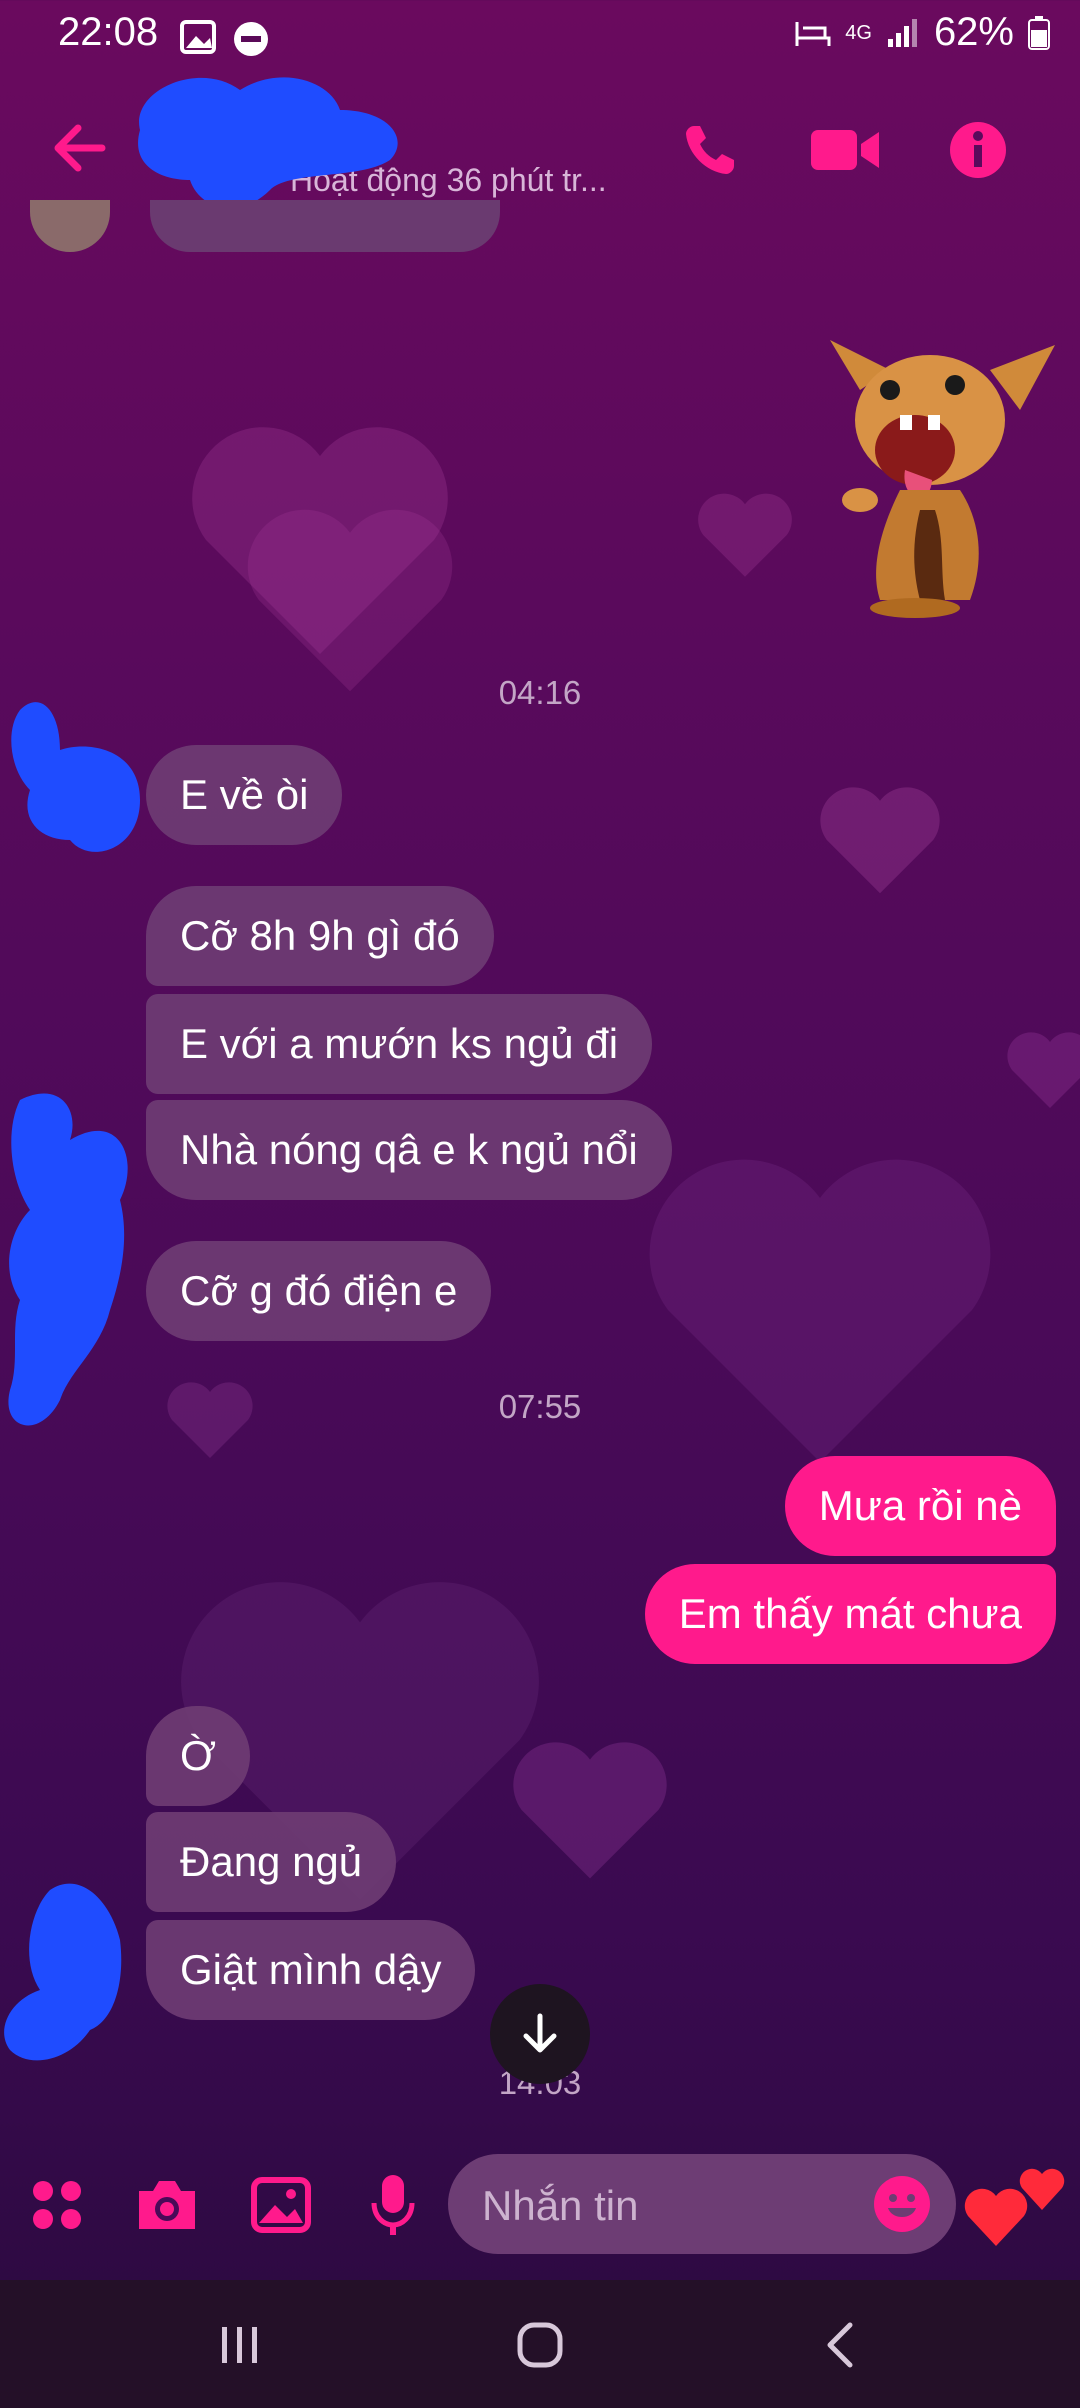 Image resolution: width=1080 pixels, height=2408 pixels. What do you see at coordinates (108, 32) in the screenshot?
I see `status-time: 22:08` at bounding box center [108, 32].